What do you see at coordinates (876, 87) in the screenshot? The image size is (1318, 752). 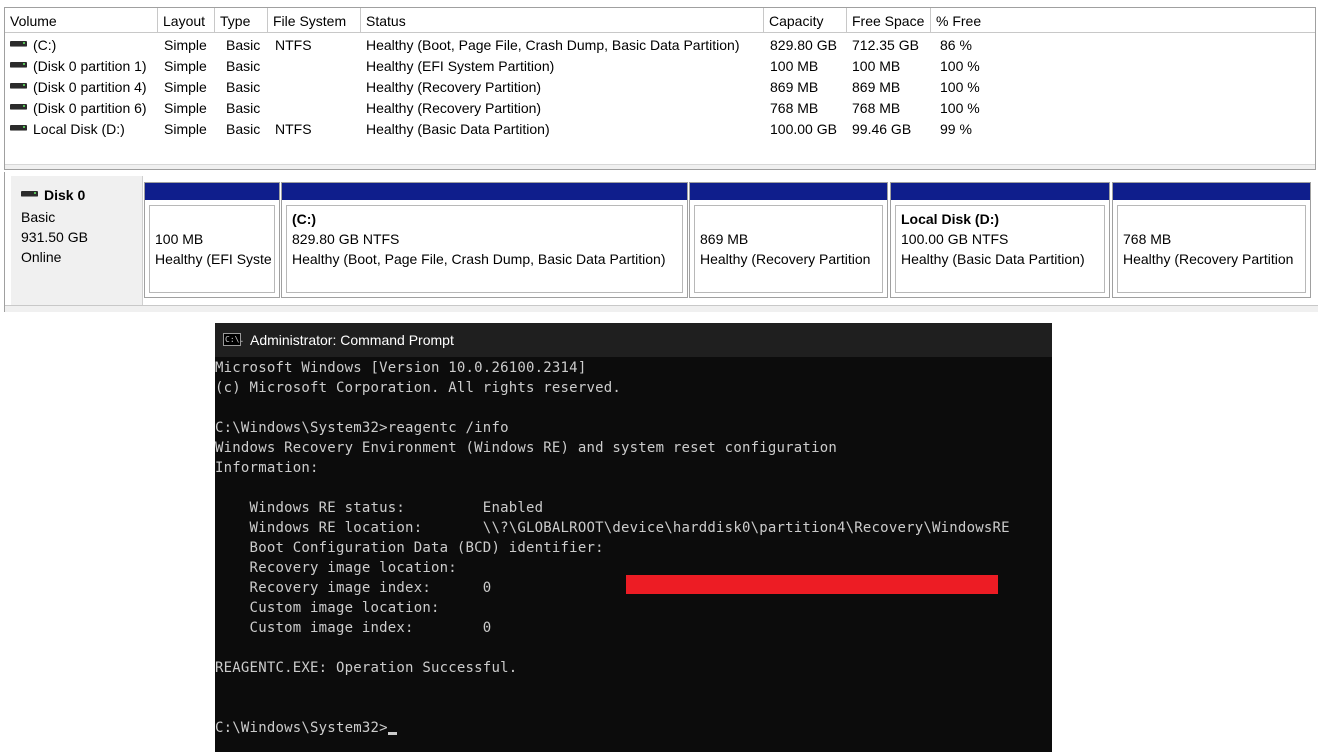 I see `free-space-cell: 869 MB` at bounding box center [876, 87].